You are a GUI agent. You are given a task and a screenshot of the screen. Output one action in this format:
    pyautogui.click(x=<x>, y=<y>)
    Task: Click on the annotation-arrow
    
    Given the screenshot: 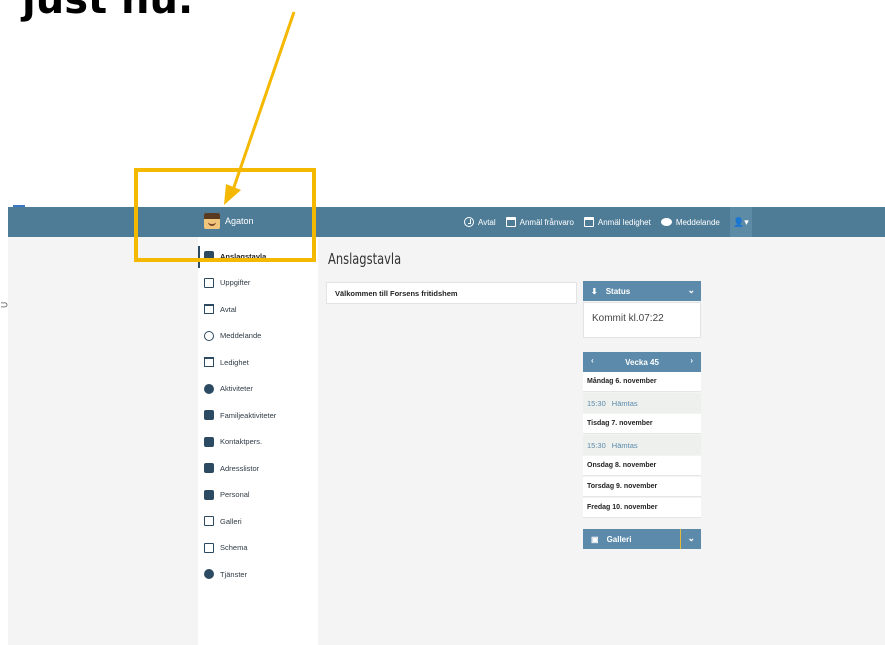 What is the action you would take?
    pyautogui.click(x=260, y=108)
    